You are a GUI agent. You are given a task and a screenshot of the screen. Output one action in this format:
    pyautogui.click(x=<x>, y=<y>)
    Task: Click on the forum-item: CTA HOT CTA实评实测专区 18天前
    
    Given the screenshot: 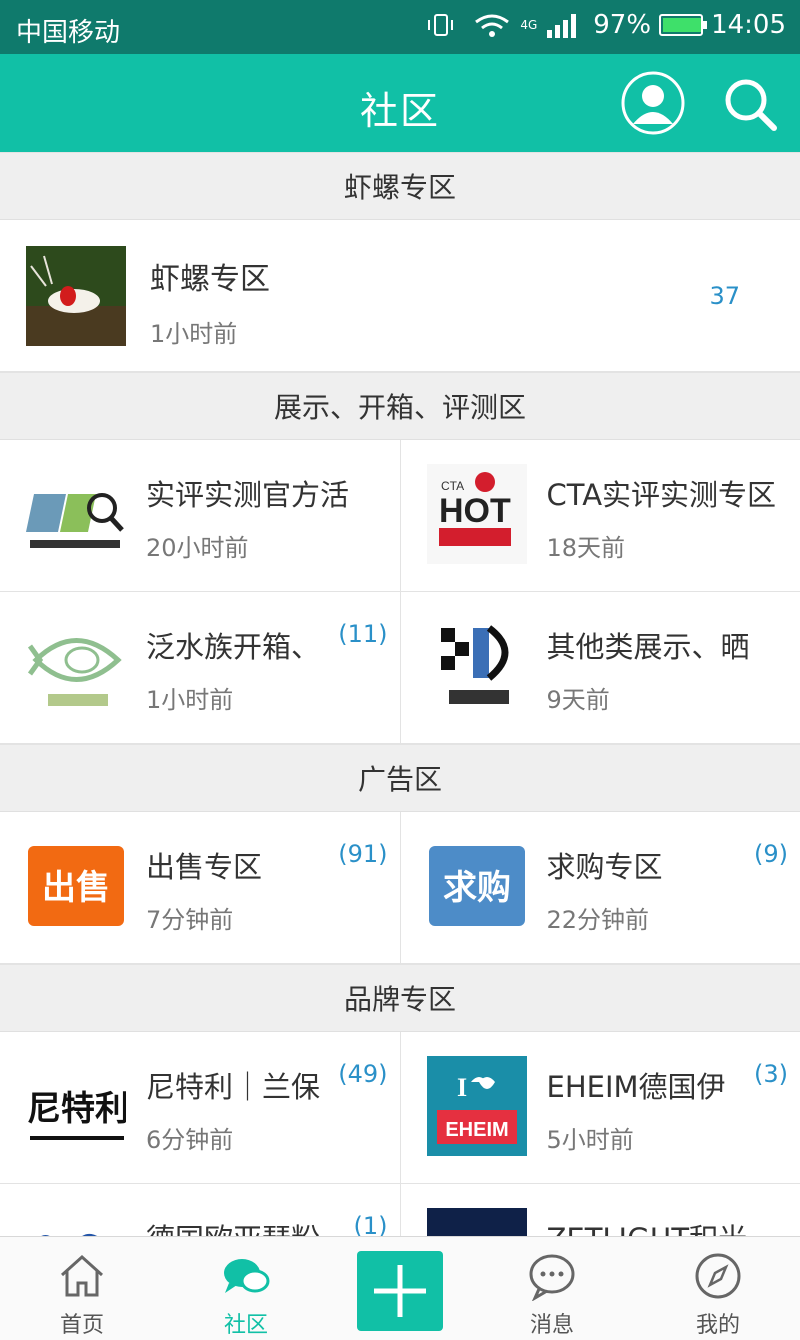 What is the action you would take?
    pyautogui.click(x=599, y=515)
    